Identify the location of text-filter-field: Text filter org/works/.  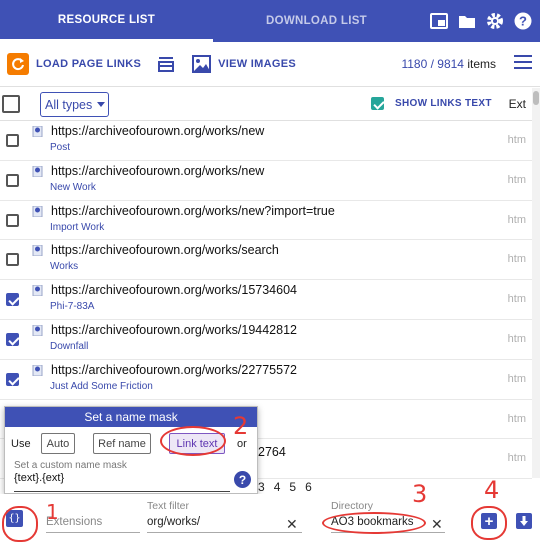
(224, 516).